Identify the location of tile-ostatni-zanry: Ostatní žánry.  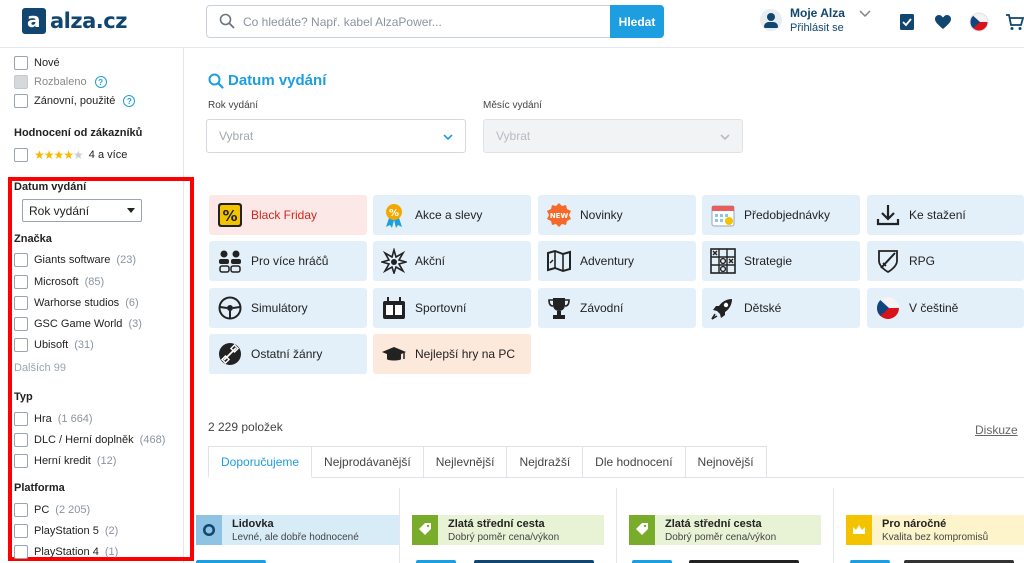
(288, 354).